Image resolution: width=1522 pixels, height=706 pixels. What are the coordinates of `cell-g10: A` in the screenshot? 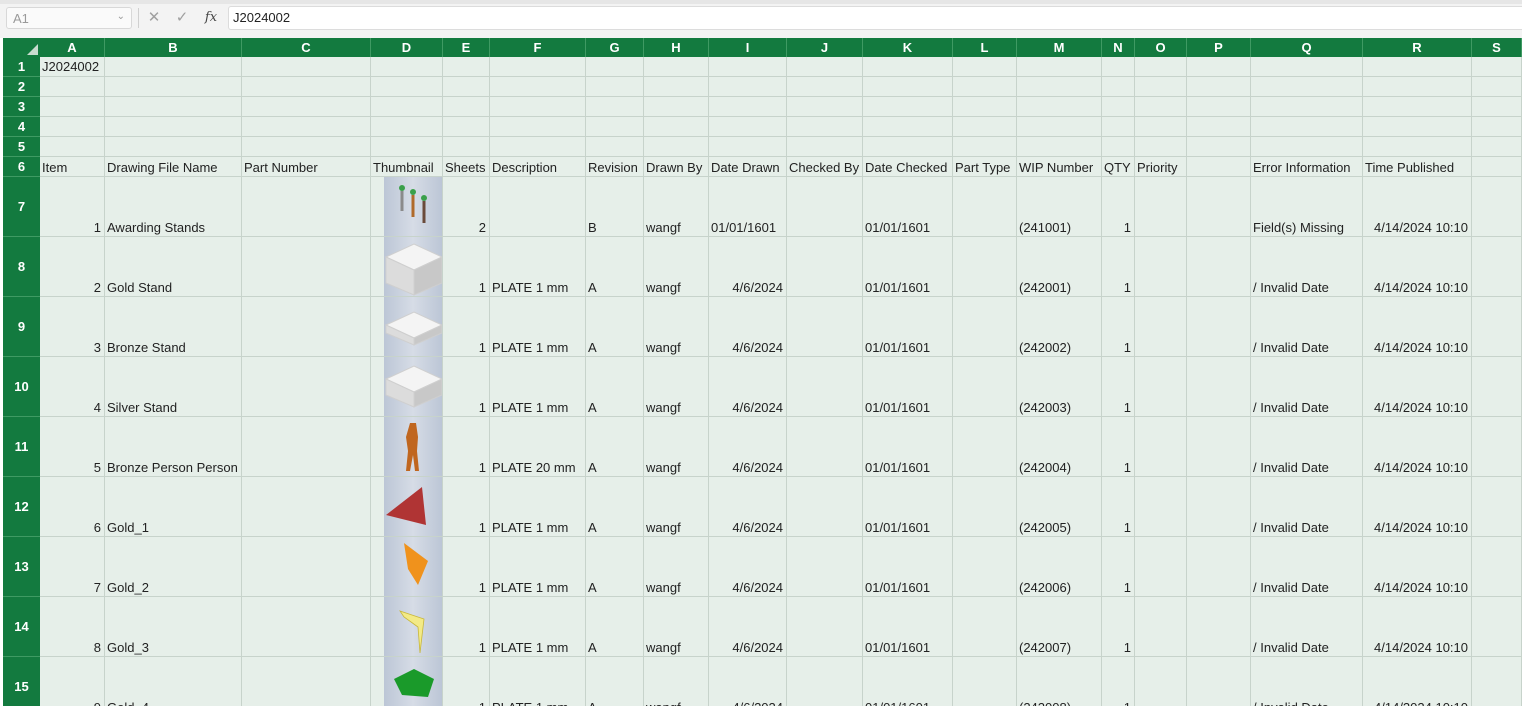 It's located at (615, 387).